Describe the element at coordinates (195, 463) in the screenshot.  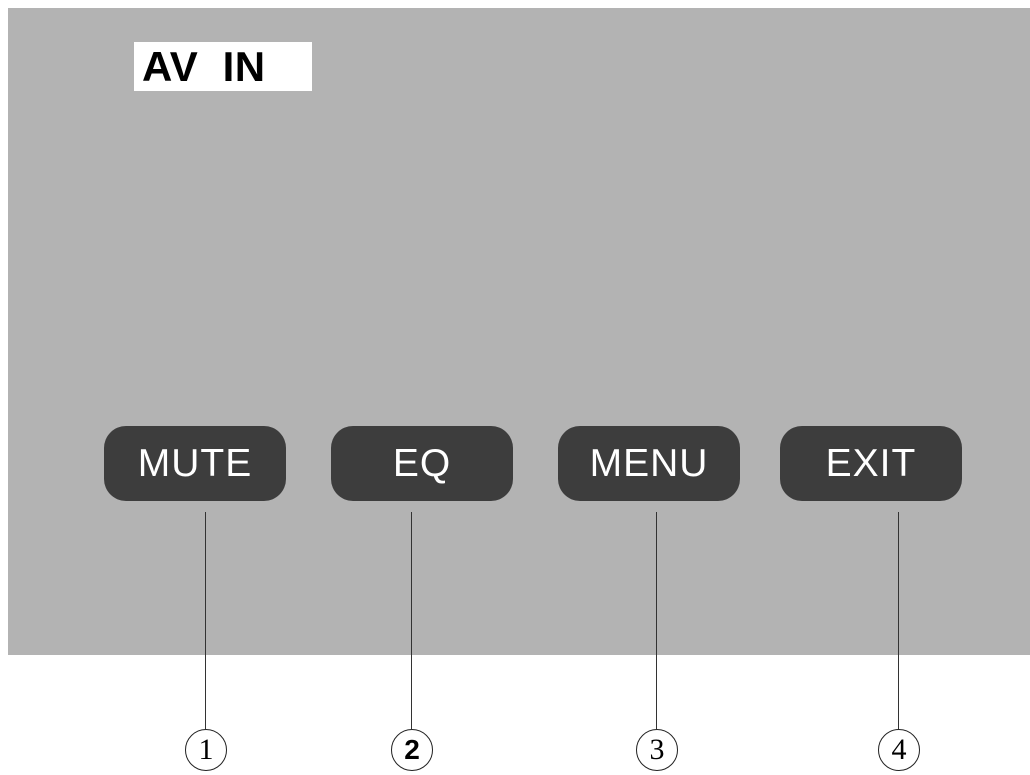
I see `mute-button: MUTE` at that location.